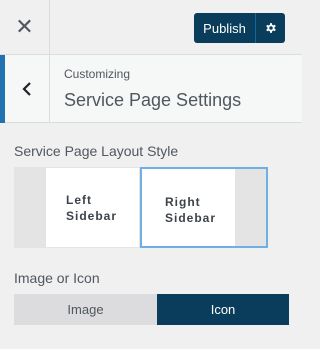  I want to click on layout-preview-content: Right Sidebar, so click(188, 207).